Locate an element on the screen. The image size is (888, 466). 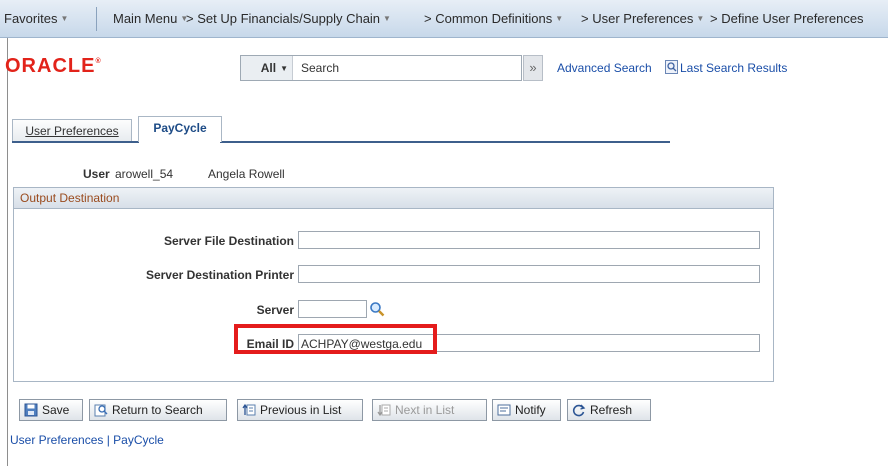
favorites-menu: Favorites ▼ is located at coordinates (36, 18).